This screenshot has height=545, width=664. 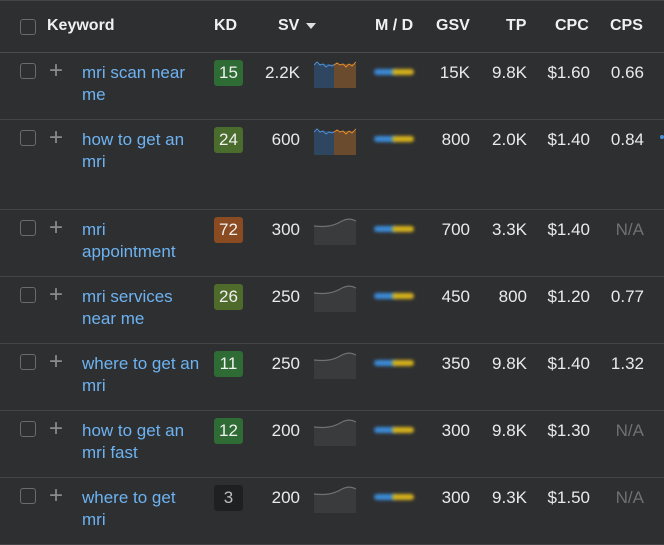 I want to click on column-header-gsv: GSV, so click(x=453, y=26).